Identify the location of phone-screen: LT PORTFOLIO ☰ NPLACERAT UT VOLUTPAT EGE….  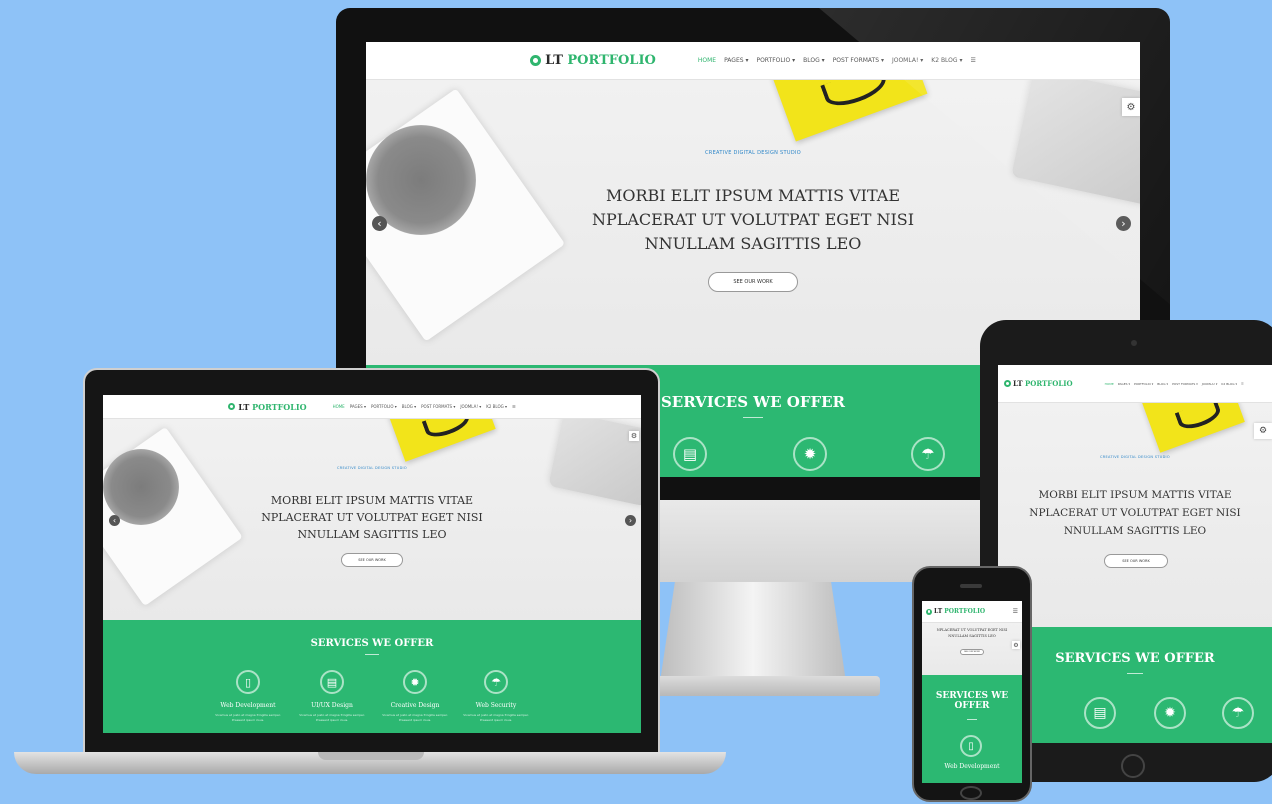
(972, 692).